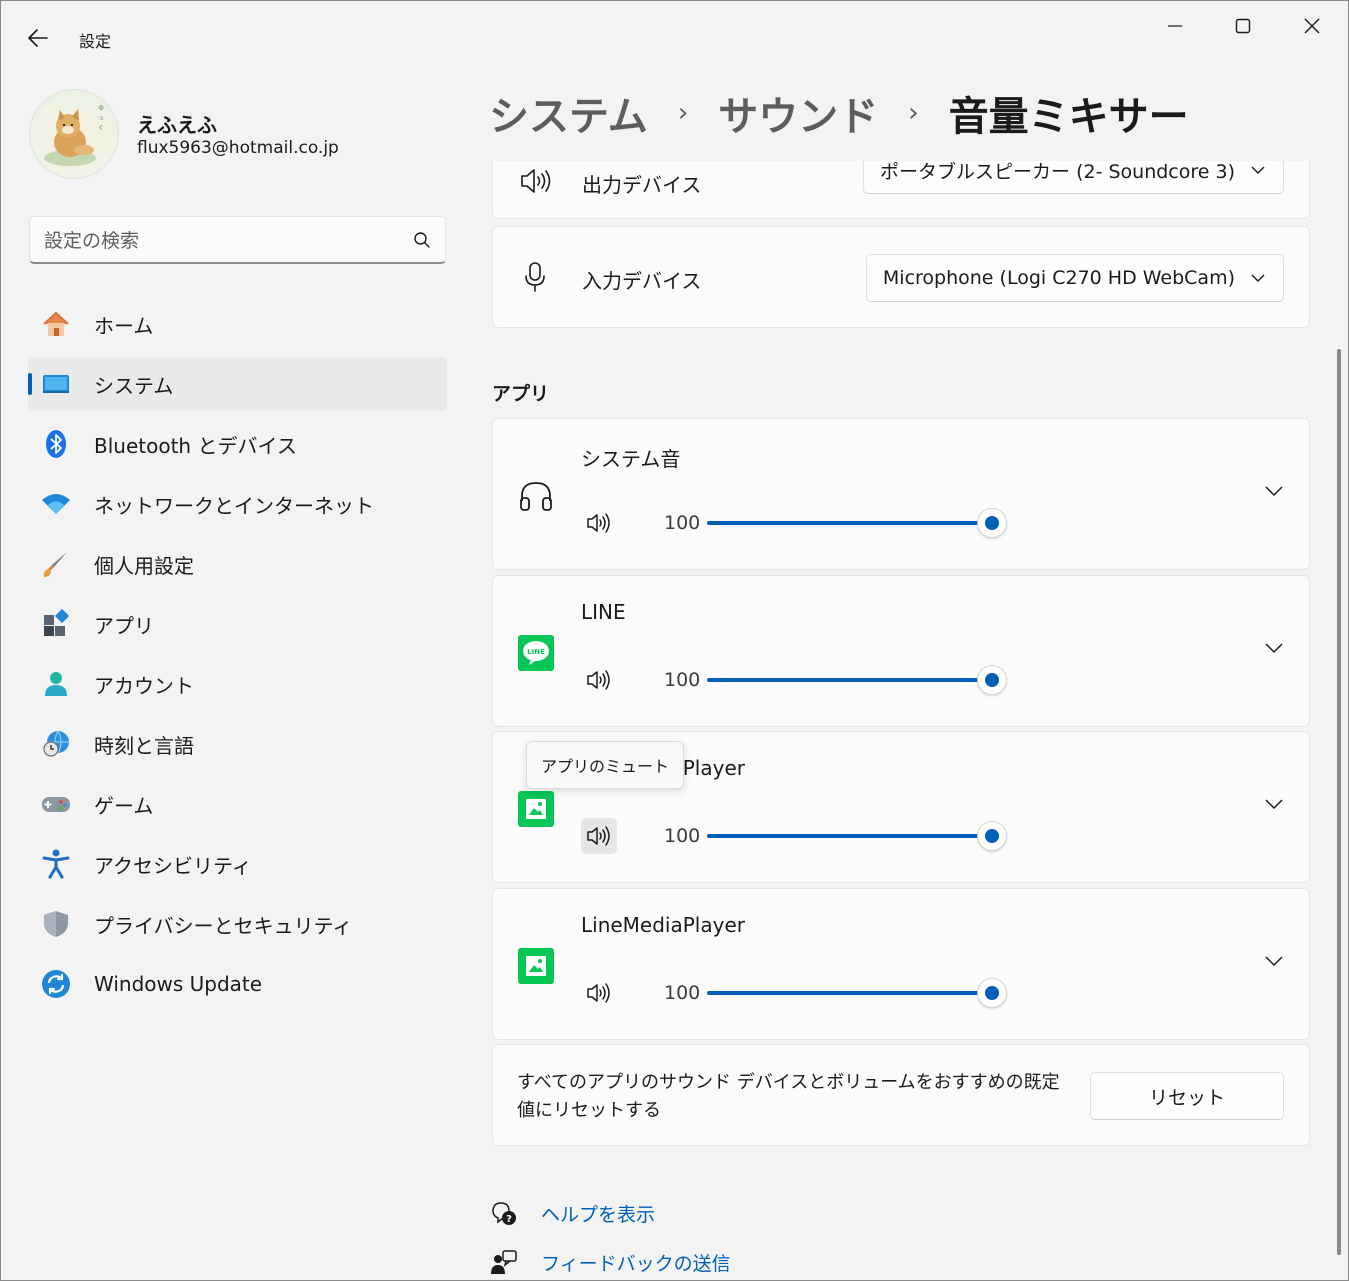 The width and height of the screenshot is (1349, 1281). I want to click on system-icon, so click(56, 384).